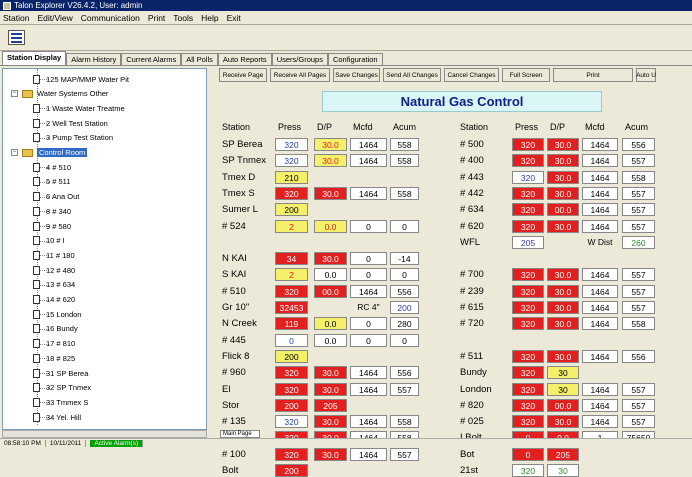 The height and width of the screenshot is (477, 692). What do you see at coordinates (291, 275) in the screenshot?
I see `value-cell: 2` at bounding box center [291, 275].